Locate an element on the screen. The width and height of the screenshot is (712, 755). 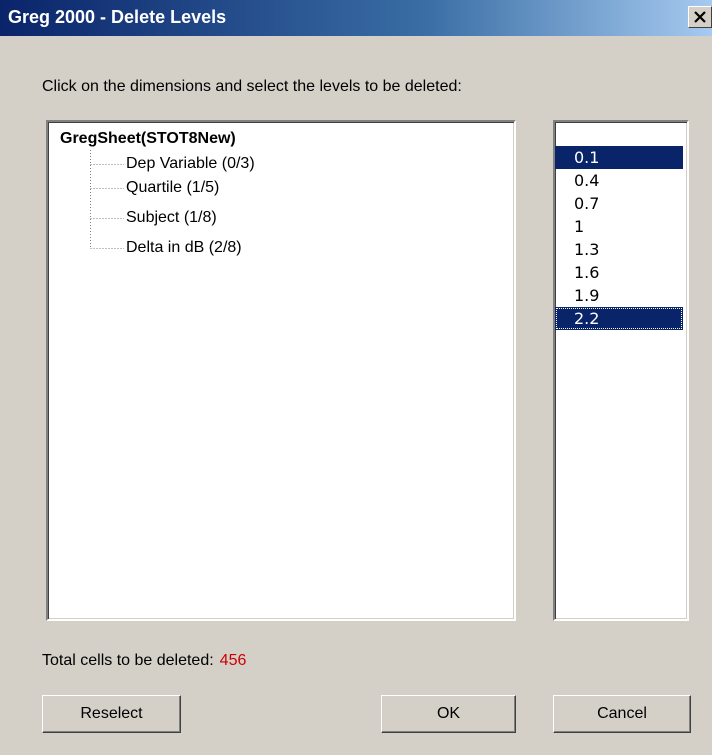
tree-root-node: GregSheet(STOT8New) is located at coordinates (148, 139).